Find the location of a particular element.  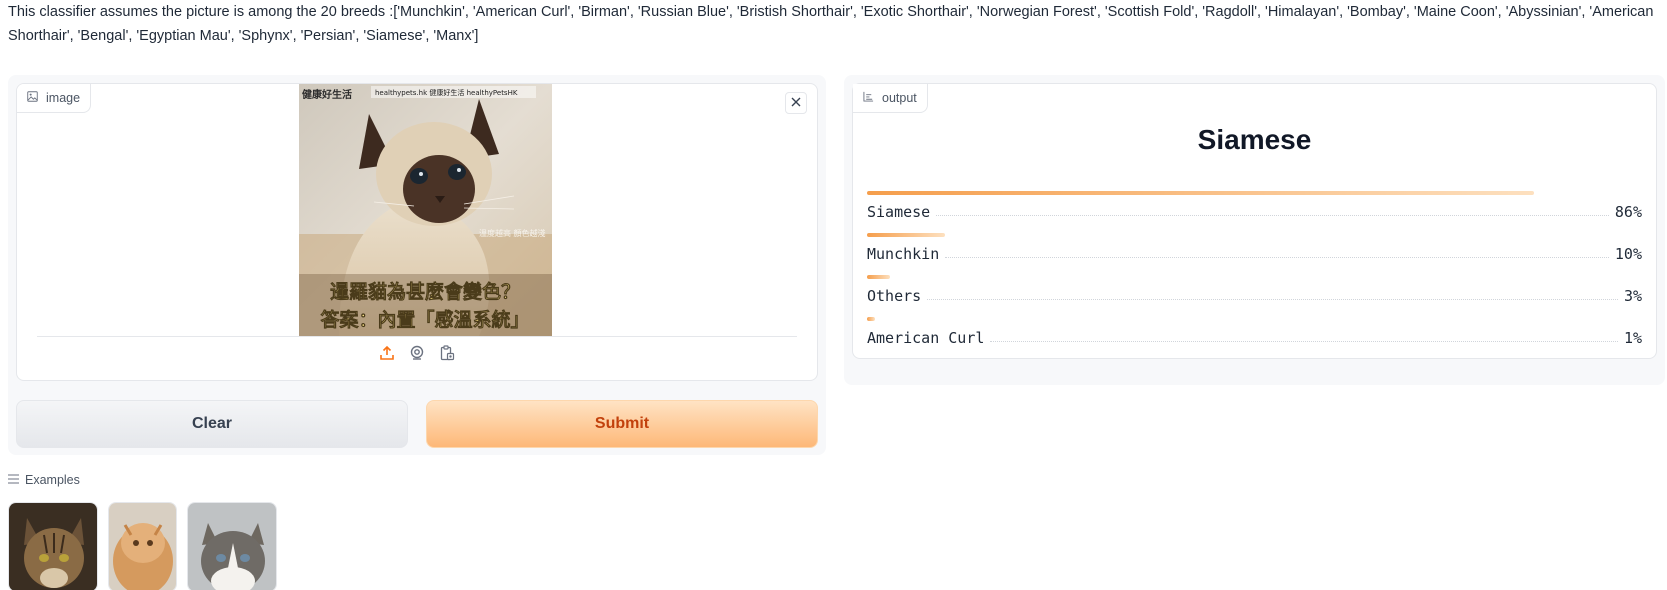

confidence-percent: 1% is located at coordinates (1632, 338).